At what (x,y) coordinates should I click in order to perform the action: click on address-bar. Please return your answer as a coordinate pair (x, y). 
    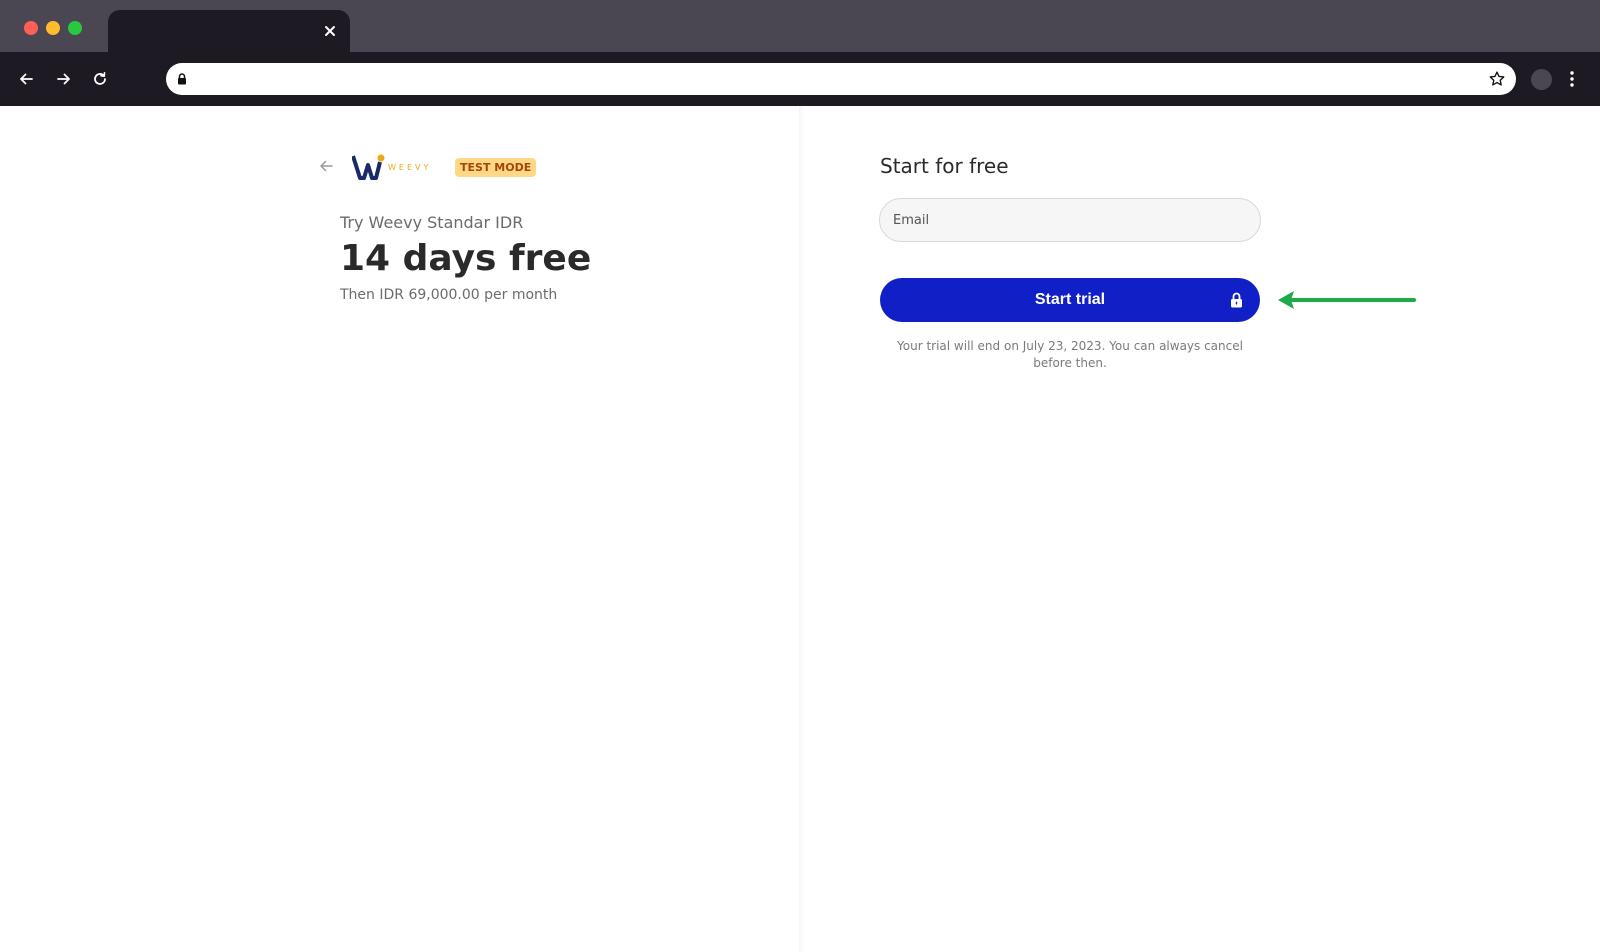
    Looking at the image, I should click on (841, 79).